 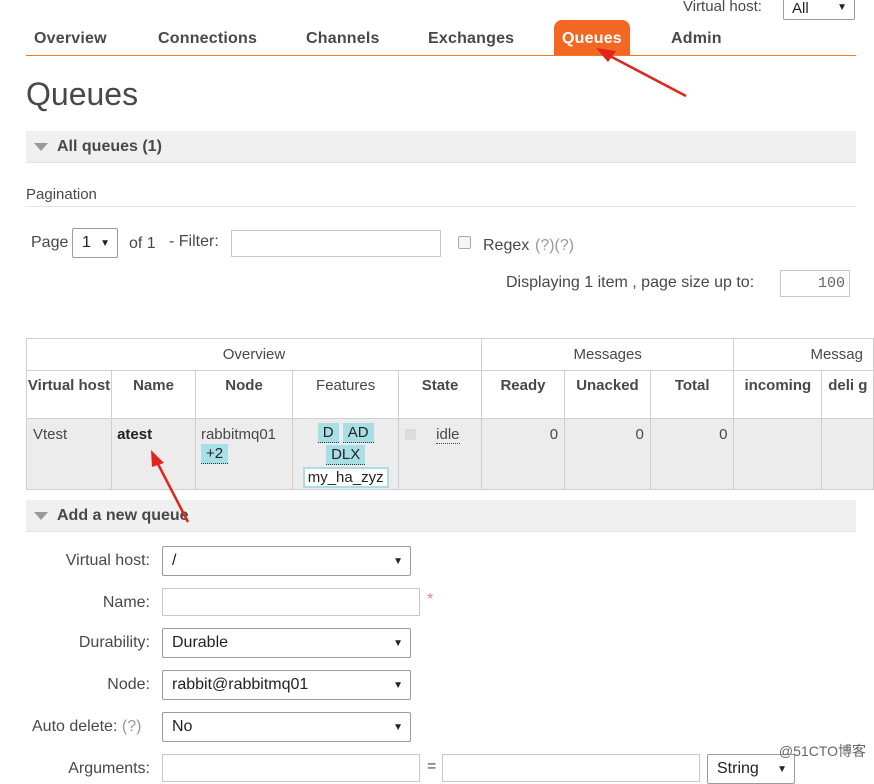 What do you see at coordinates (114, 642) in the screenshot?
I see `durability-label: Durability:` at bounding box center [114, 642].